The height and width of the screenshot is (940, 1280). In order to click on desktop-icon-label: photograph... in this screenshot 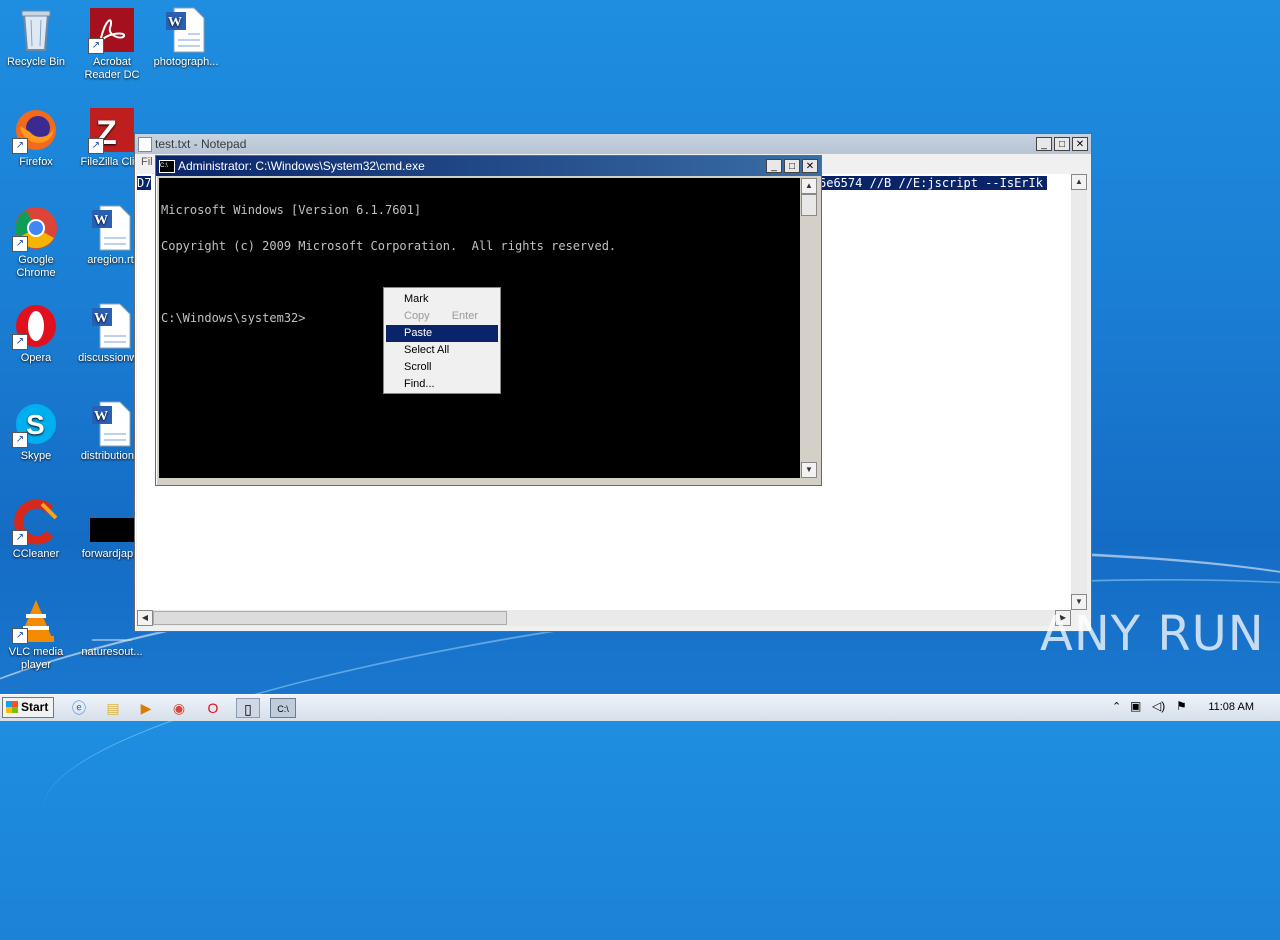, I will do `click(186, 62)`.